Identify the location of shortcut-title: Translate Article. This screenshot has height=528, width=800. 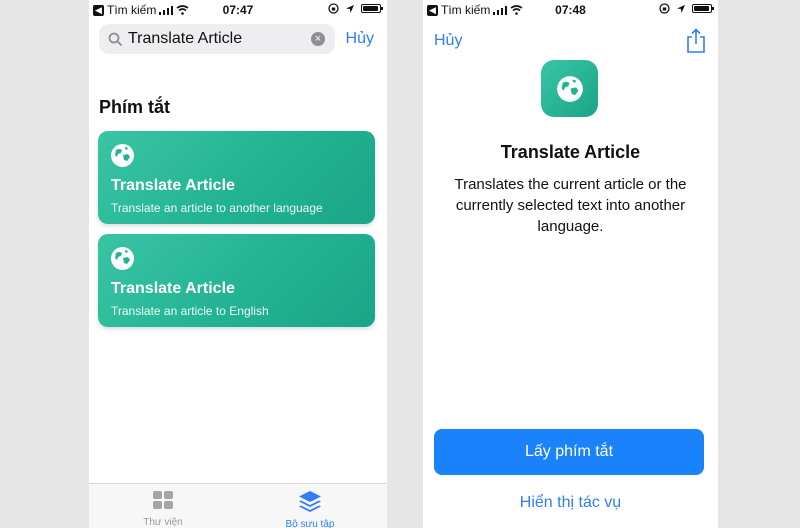
(570, 152).